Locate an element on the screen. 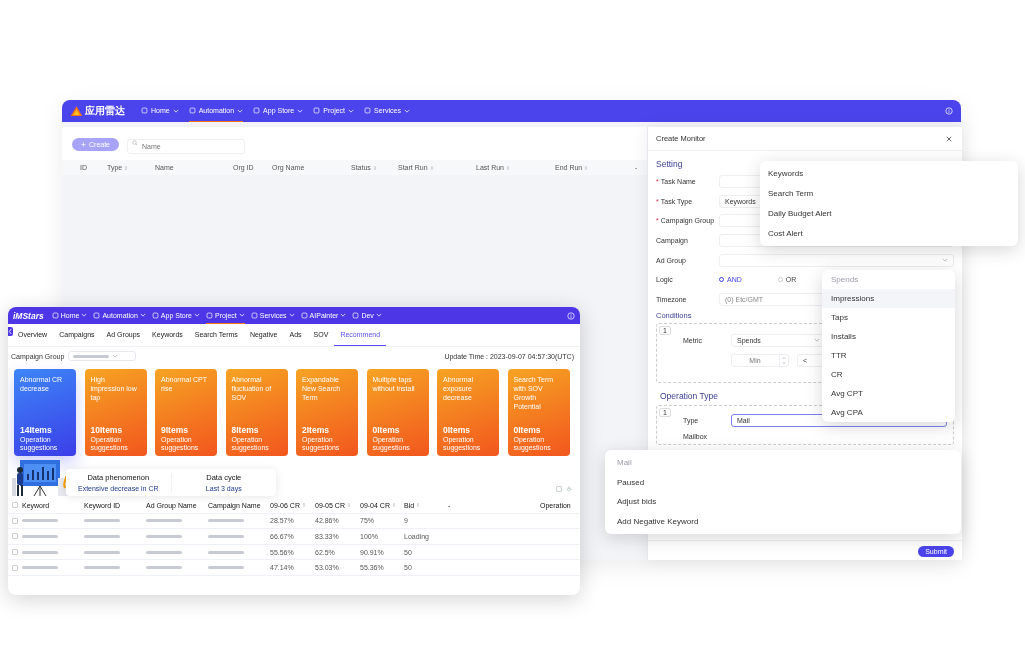 This screenshot has width=1025, height=652. item-count: 14Items is located at coordinates (36, 429).